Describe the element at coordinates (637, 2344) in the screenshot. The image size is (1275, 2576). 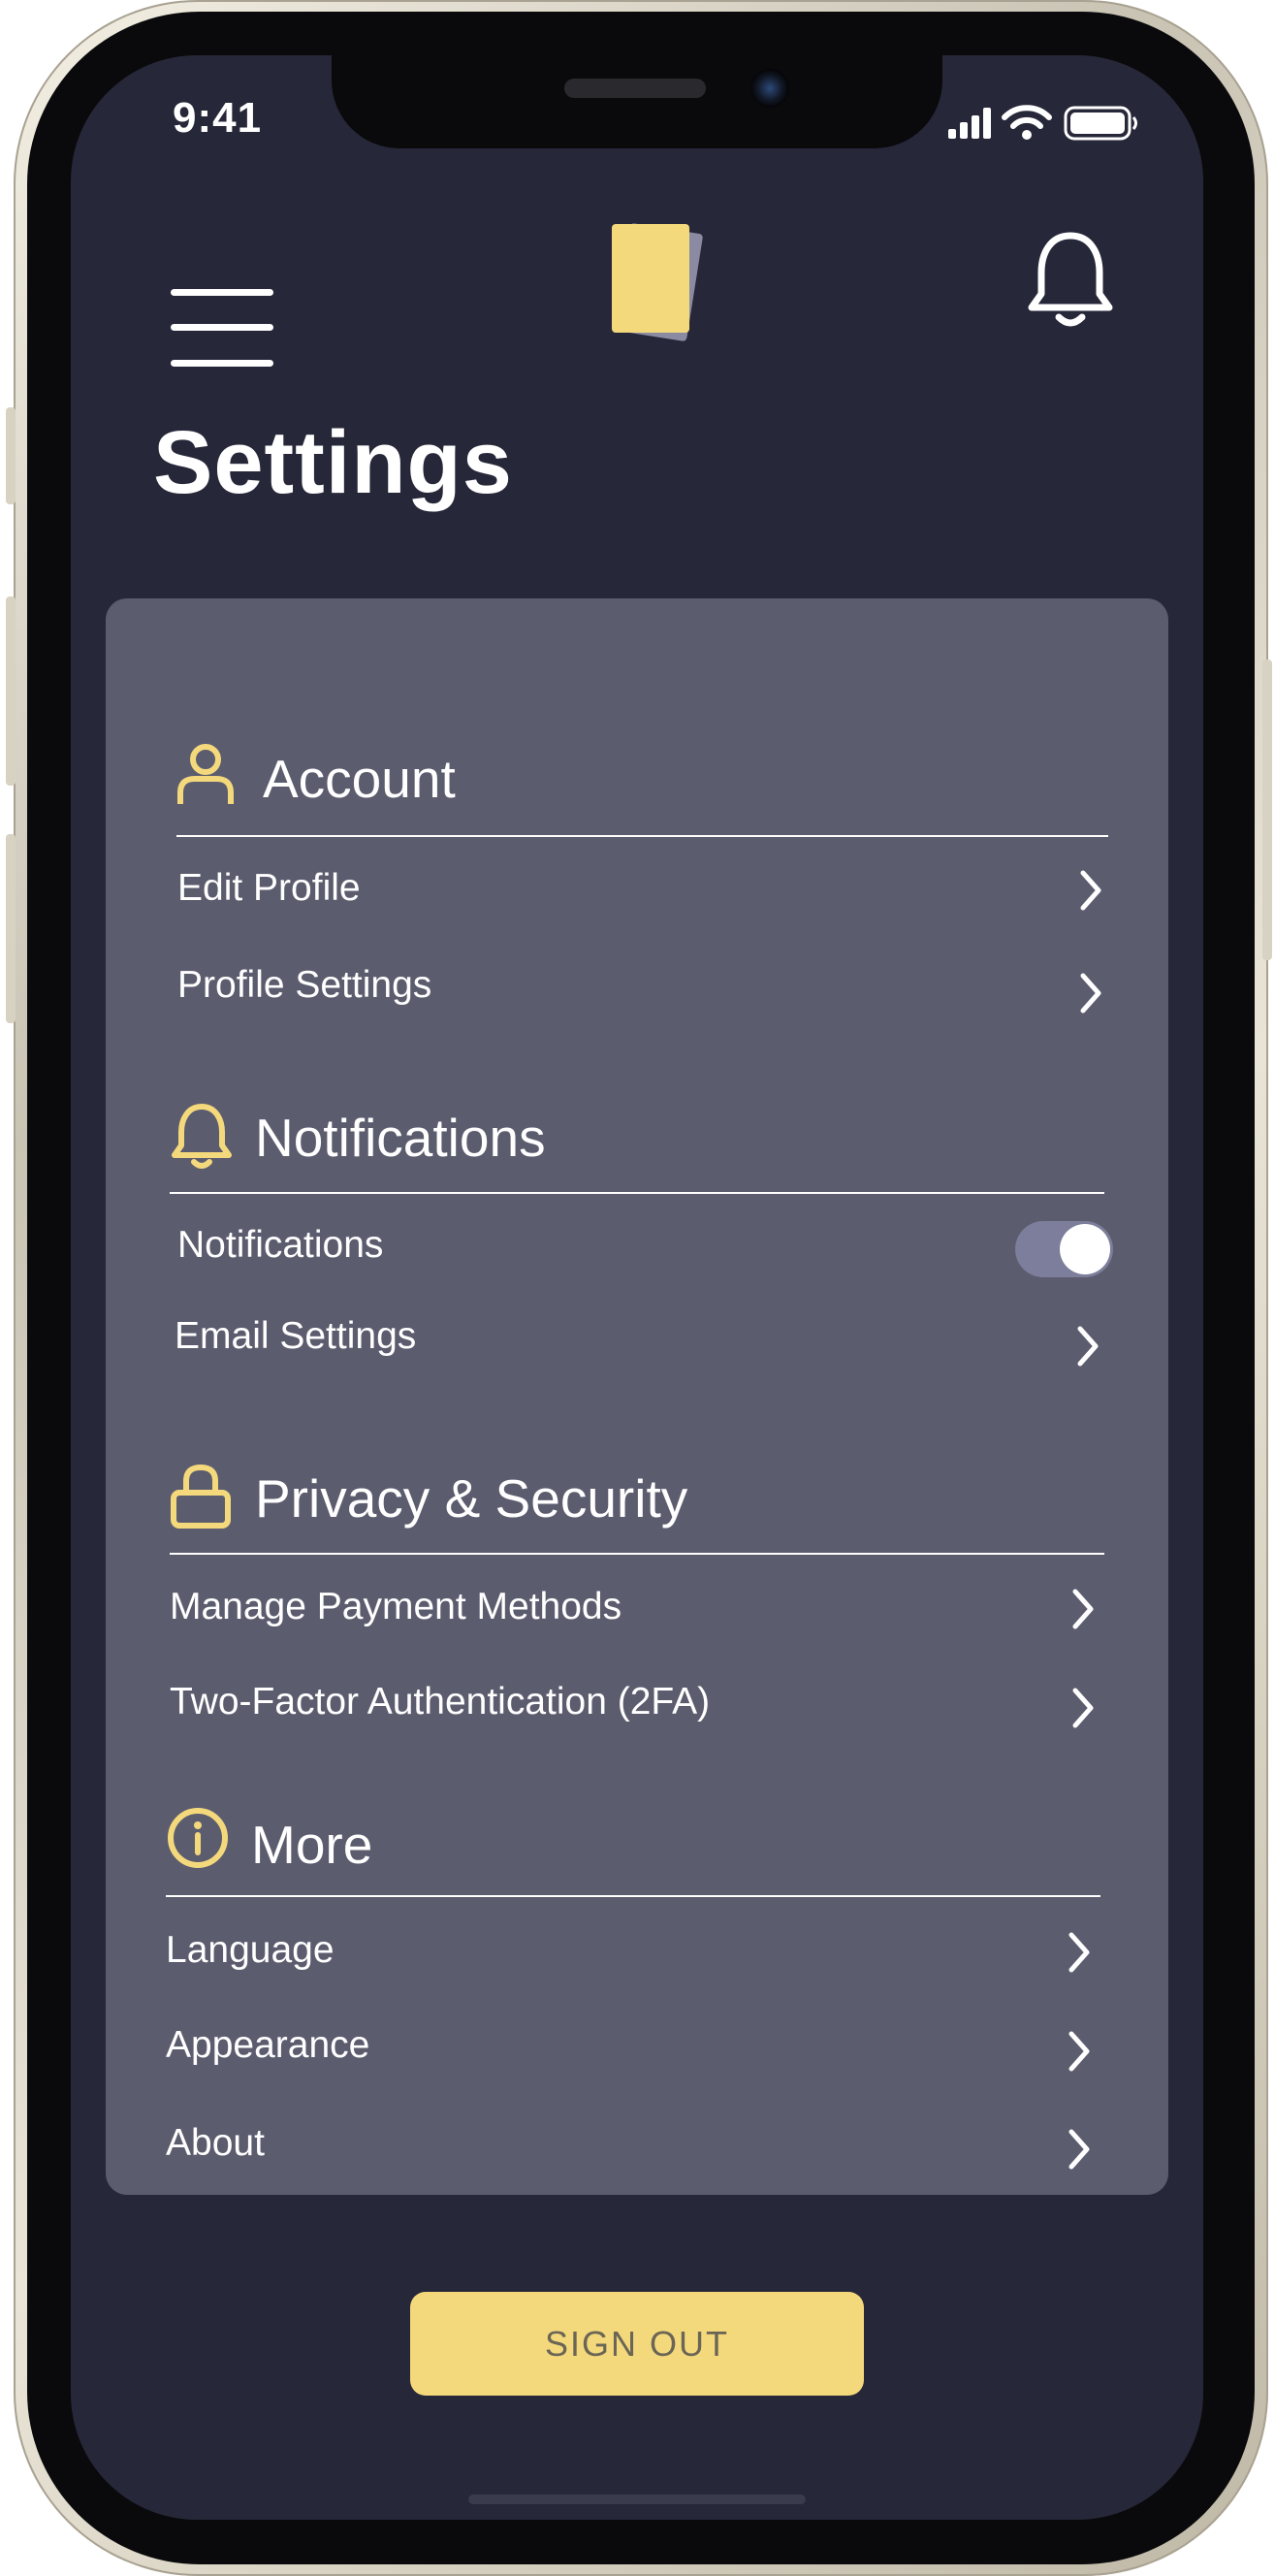
I see `sign-out-button: SIGN OUT` at that location.